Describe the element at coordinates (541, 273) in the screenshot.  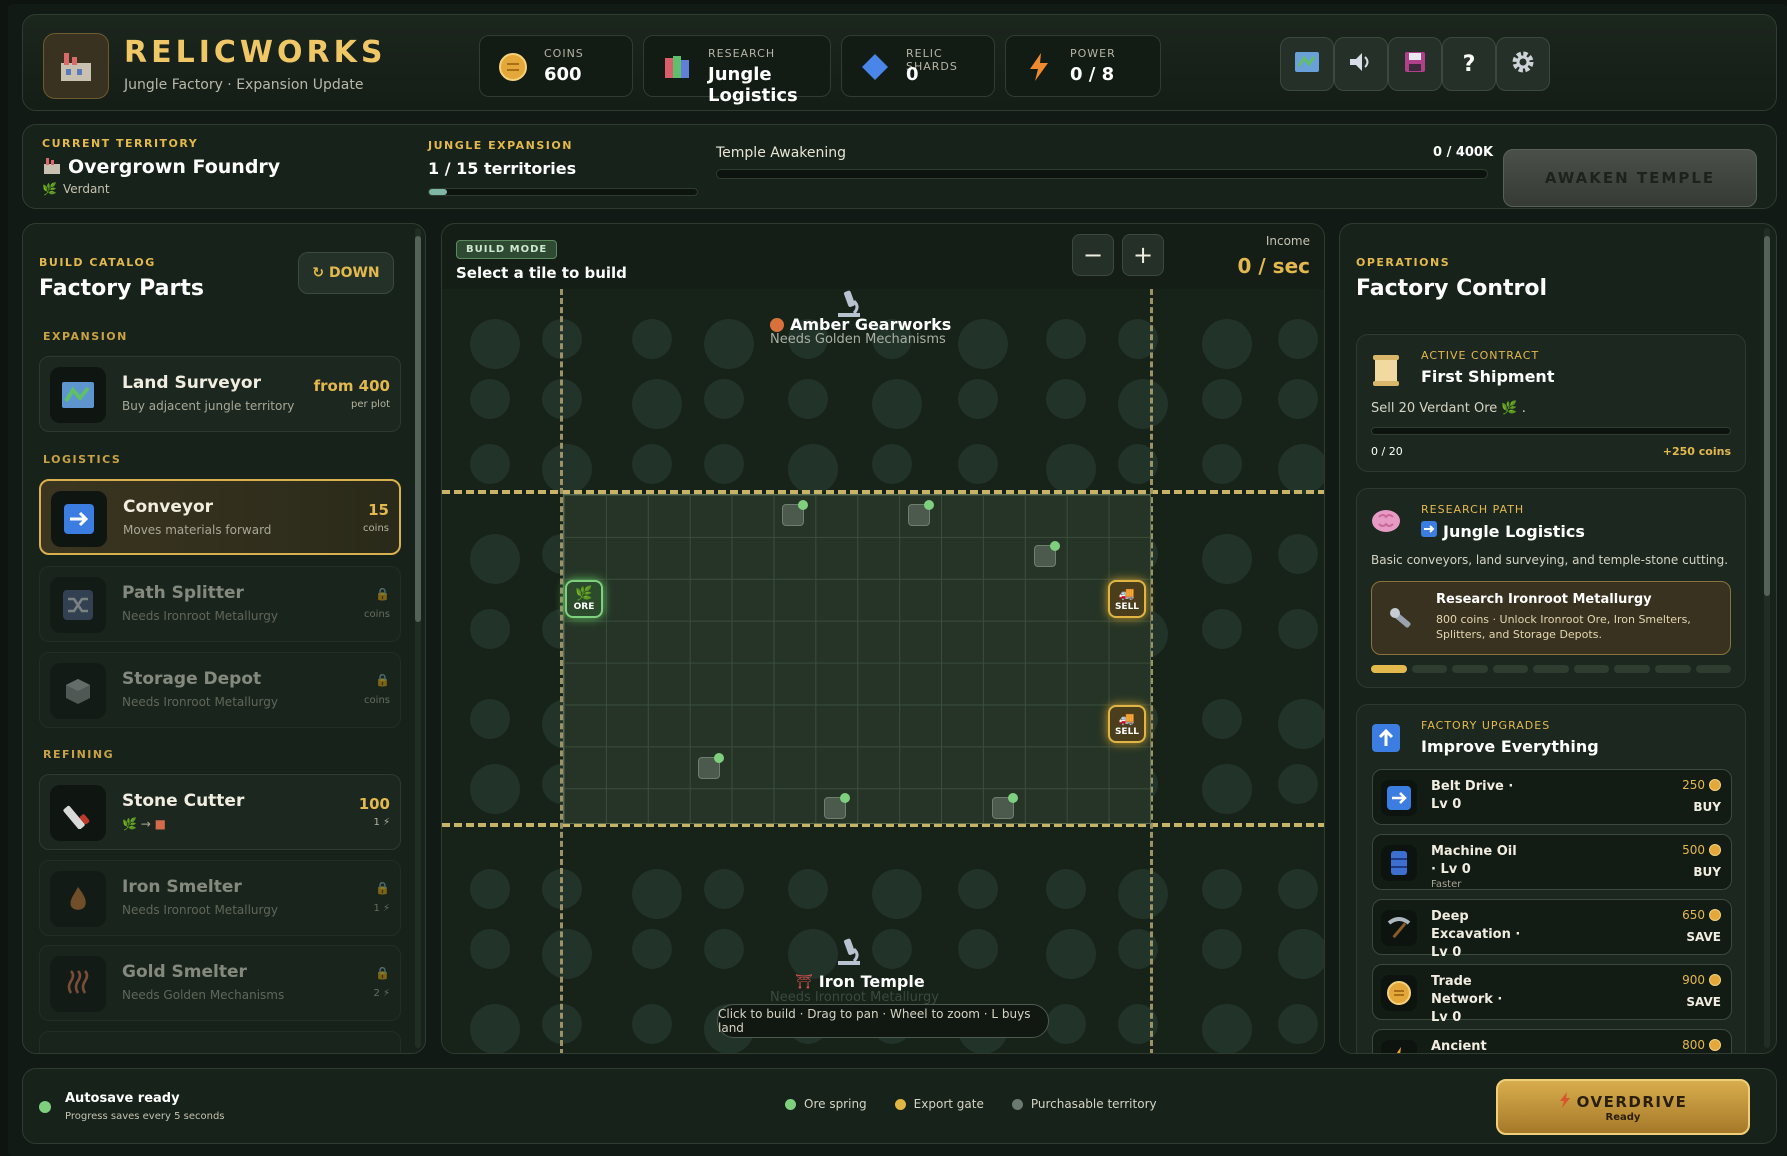
I see `build-mode-text: Select a tile to build` at that location.